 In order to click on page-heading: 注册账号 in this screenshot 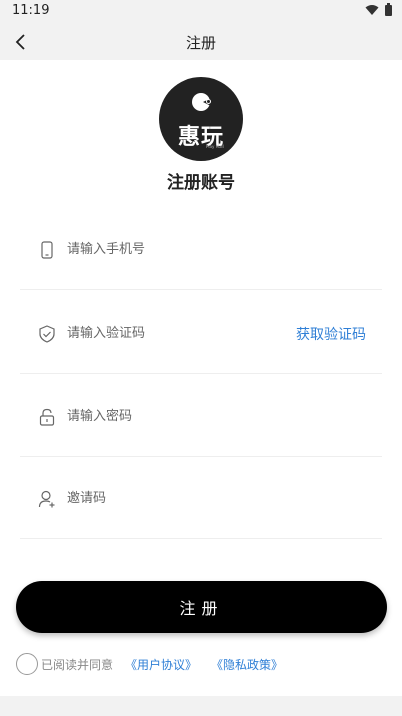, I will do `click(201, 183)`.